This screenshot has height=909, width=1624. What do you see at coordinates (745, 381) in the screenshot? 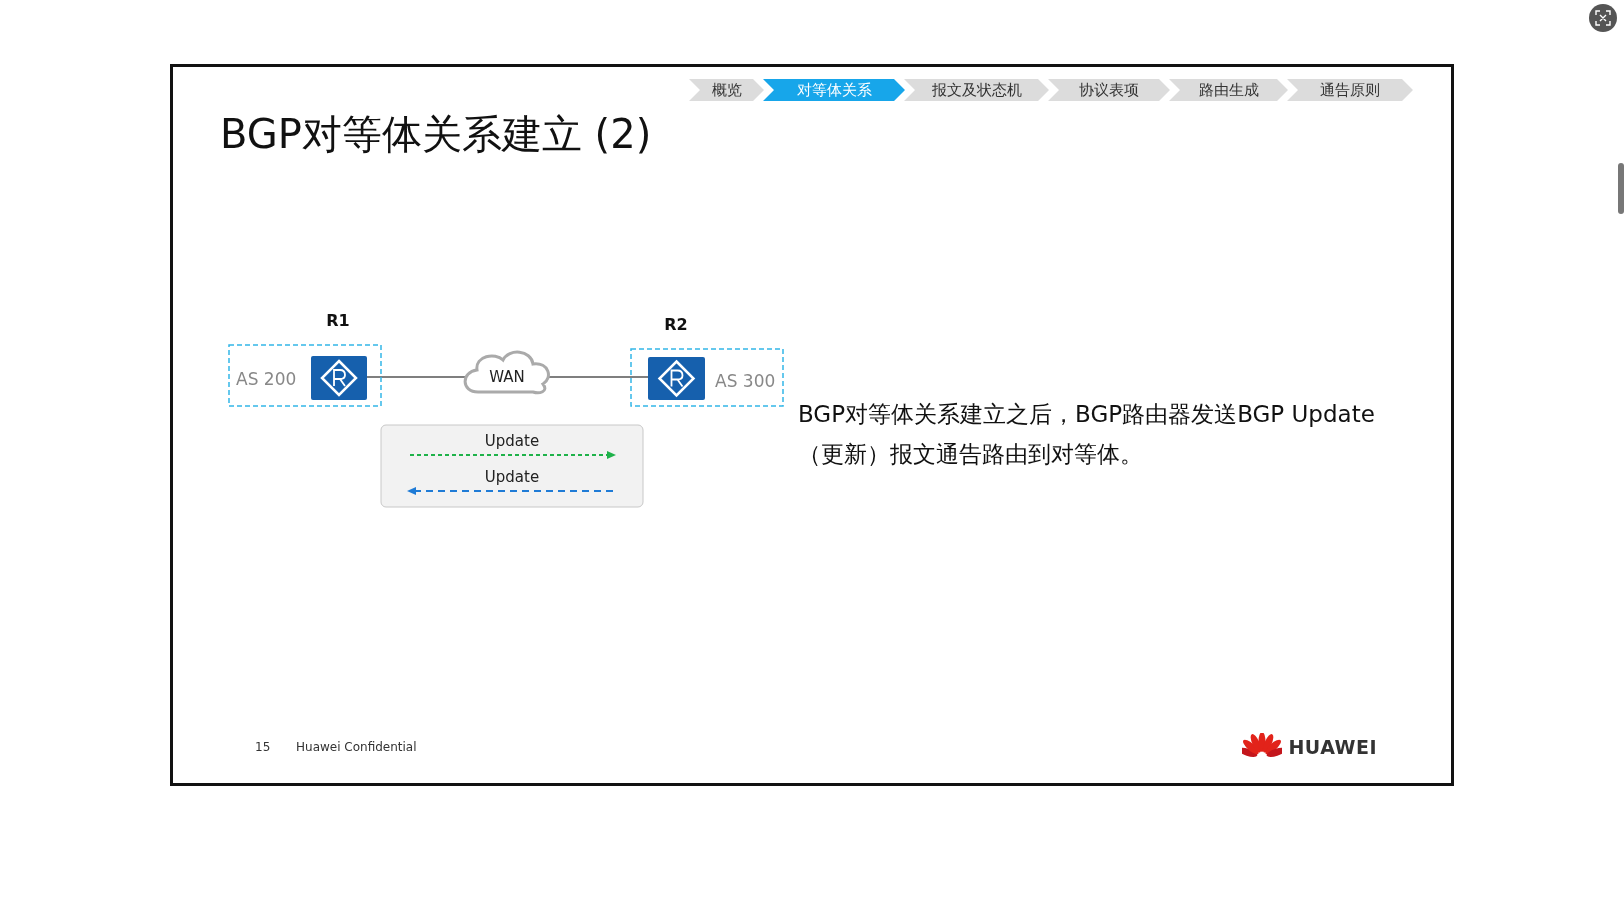
I see `as-label: AS 300` at bounding box center [745, 381].